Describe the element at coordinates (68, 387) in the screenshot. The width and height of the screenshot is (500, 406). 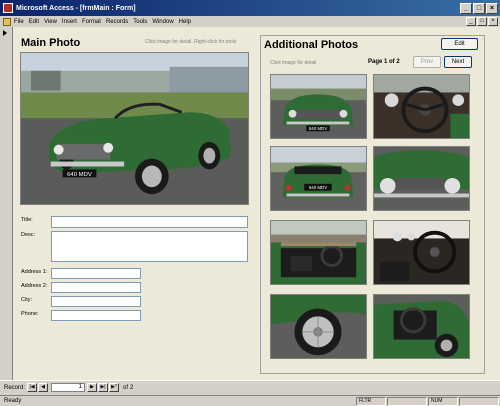
I see `current-record-input: 1` at that location.